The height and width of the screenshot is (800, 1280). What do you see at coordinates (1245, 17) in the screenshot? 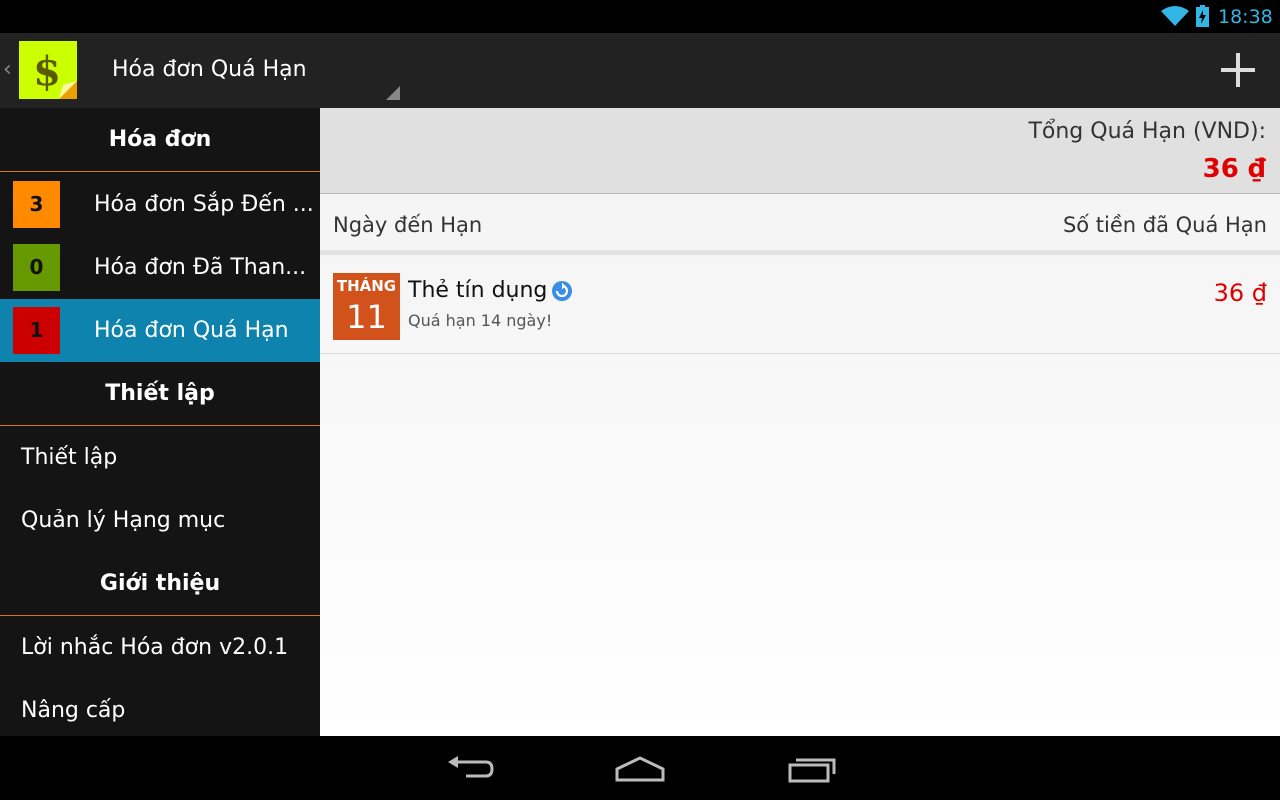
I see `clock: 18:38` at bounding box center [1245, 17].